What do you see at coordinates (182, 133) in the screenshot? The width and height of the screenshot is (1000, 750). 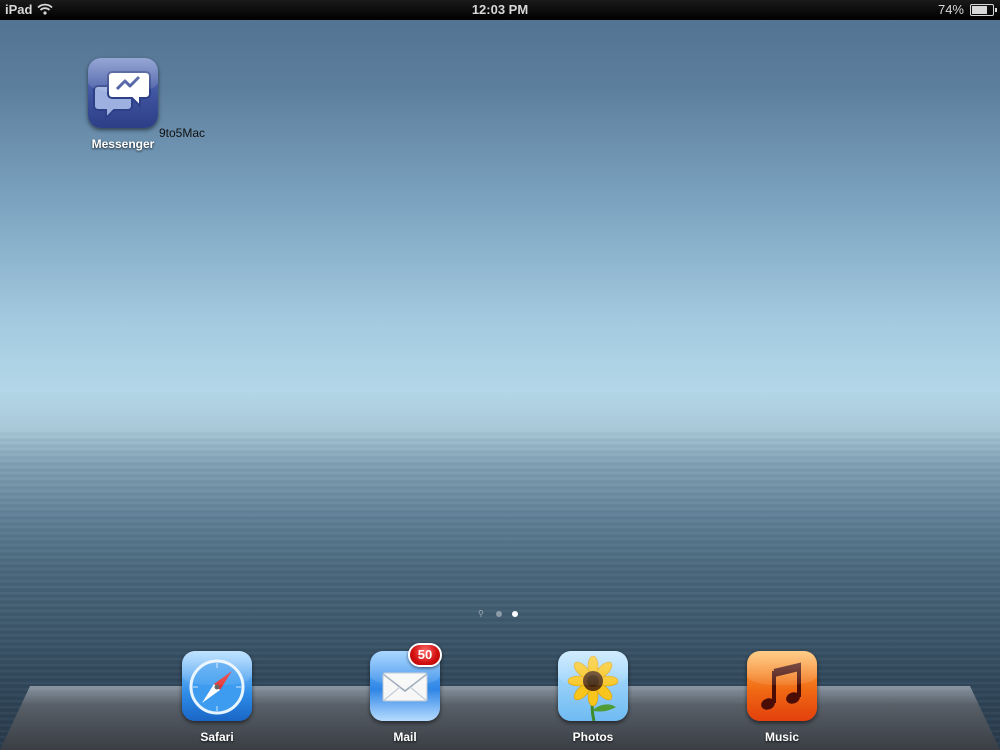 I see `watermark-text: 9to5Mac` at bounding box center [182, 133].